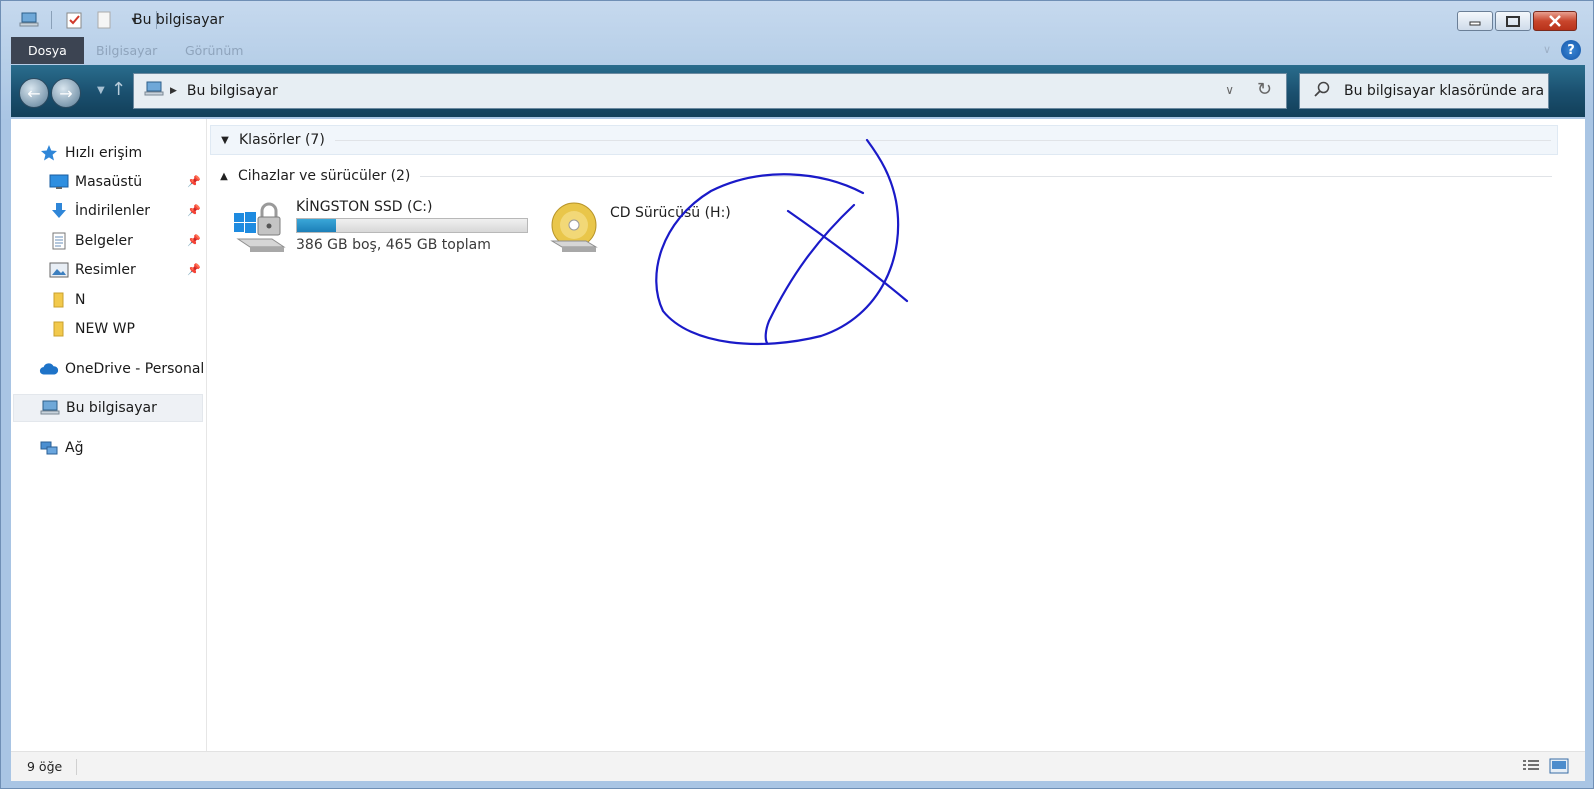 The image size is (1594, 789). What do you see at coordinates (798, 50) in the screenshot?
I see `ribbon-tabs: Dosya Bilgisayar Görünüm ∨ ?` at bounding box center [798, 50].